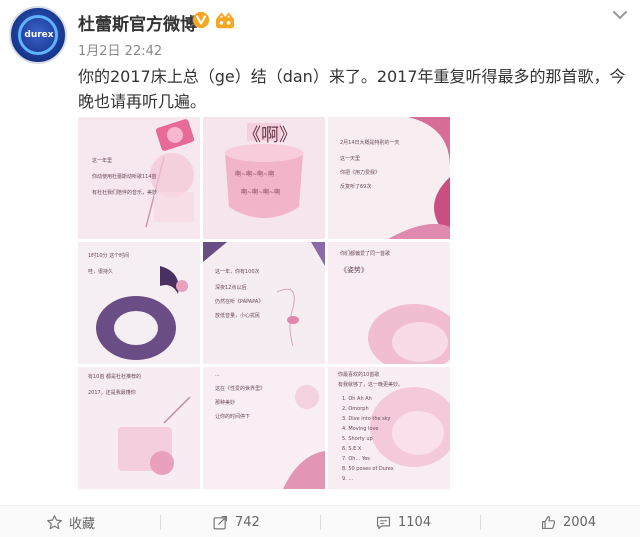  I want to click on image-tile-6: 你们都偏爱了同一首歌 《姿势》, so click(389, 303).